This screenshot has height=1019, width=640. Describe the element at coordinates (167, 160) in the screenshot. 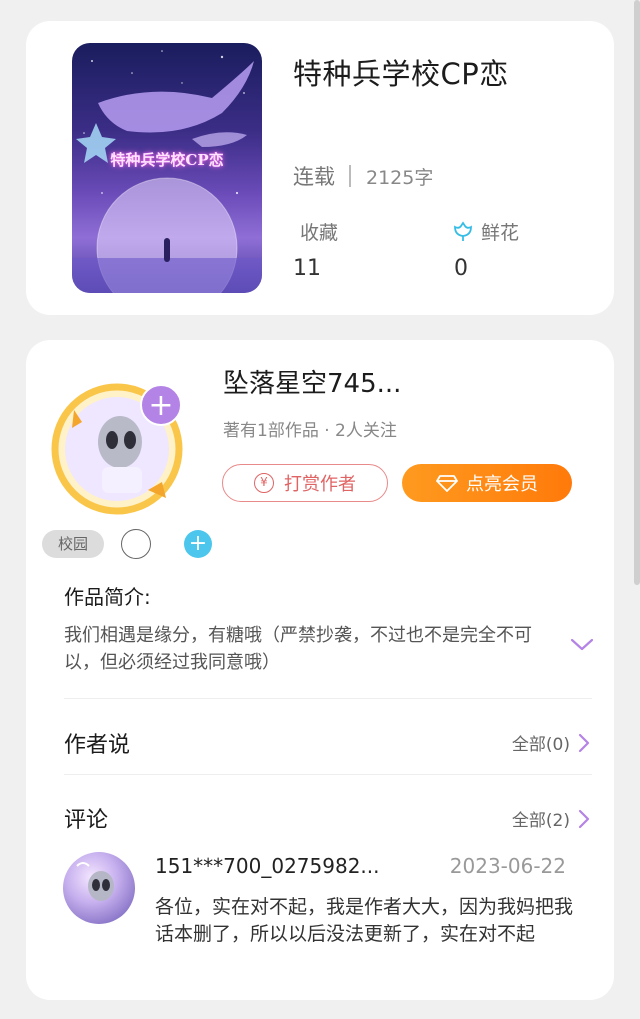

I see `cover-title-text: 特种兵学校CP恋` at that location.